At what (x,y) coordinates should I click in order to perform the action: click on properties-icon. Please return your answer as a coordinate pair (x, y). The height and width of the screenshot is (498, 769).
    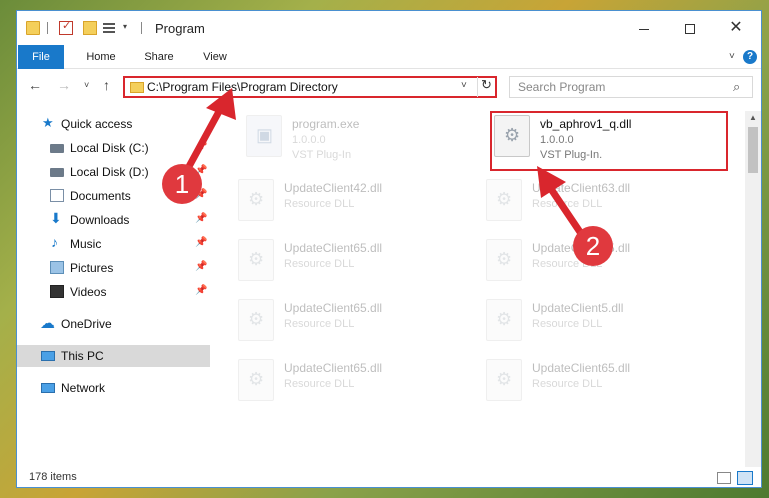
    Looking at the image, I should click on (66, 27).